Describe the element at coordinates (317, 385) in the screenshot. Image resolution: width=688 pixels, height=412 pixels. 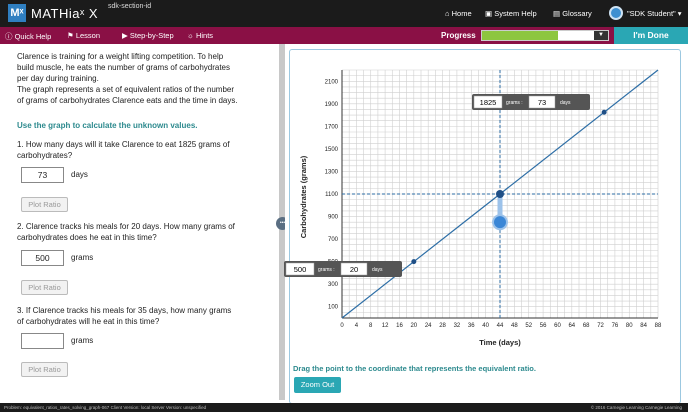
I see `zoom-out-button: Zoom Out` at that location.